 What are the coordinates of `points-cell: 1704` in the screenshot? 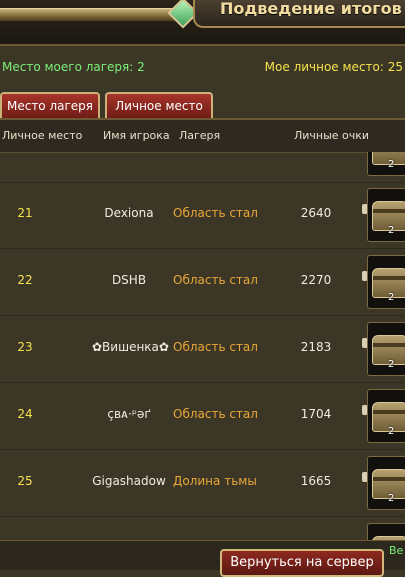 It's located at (316, 414).